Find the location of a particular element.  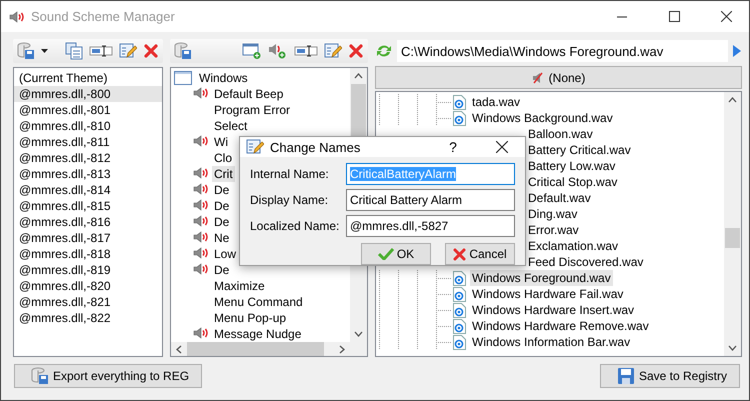

dialog-title: Change Names is located at coordinates (316, 147).